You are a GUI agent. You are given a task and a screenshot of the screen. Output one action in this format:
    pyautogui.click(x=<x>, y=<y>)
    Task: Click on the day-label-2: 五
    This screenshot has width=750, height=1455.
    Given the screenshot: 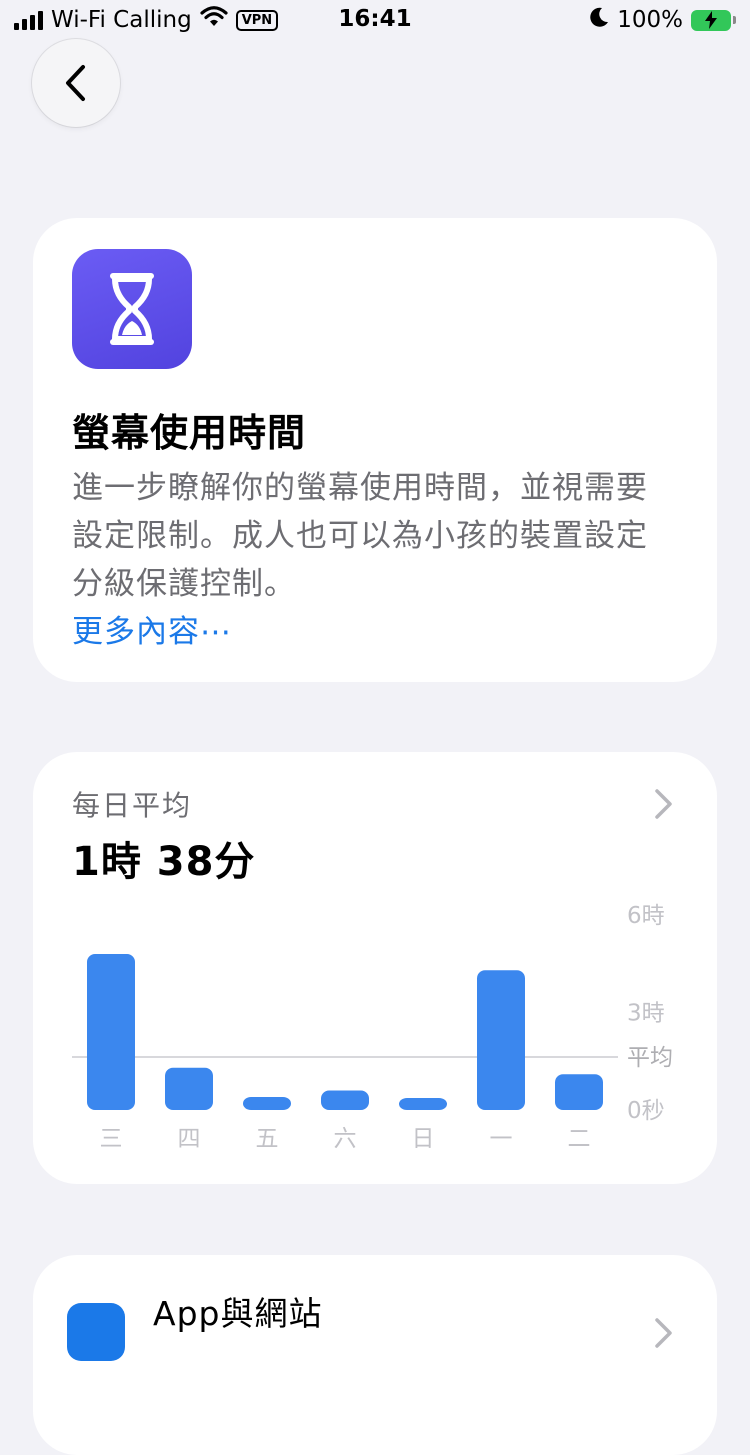 What is the action you would take?
    pyautogui.click(x=267, y=1139)
    